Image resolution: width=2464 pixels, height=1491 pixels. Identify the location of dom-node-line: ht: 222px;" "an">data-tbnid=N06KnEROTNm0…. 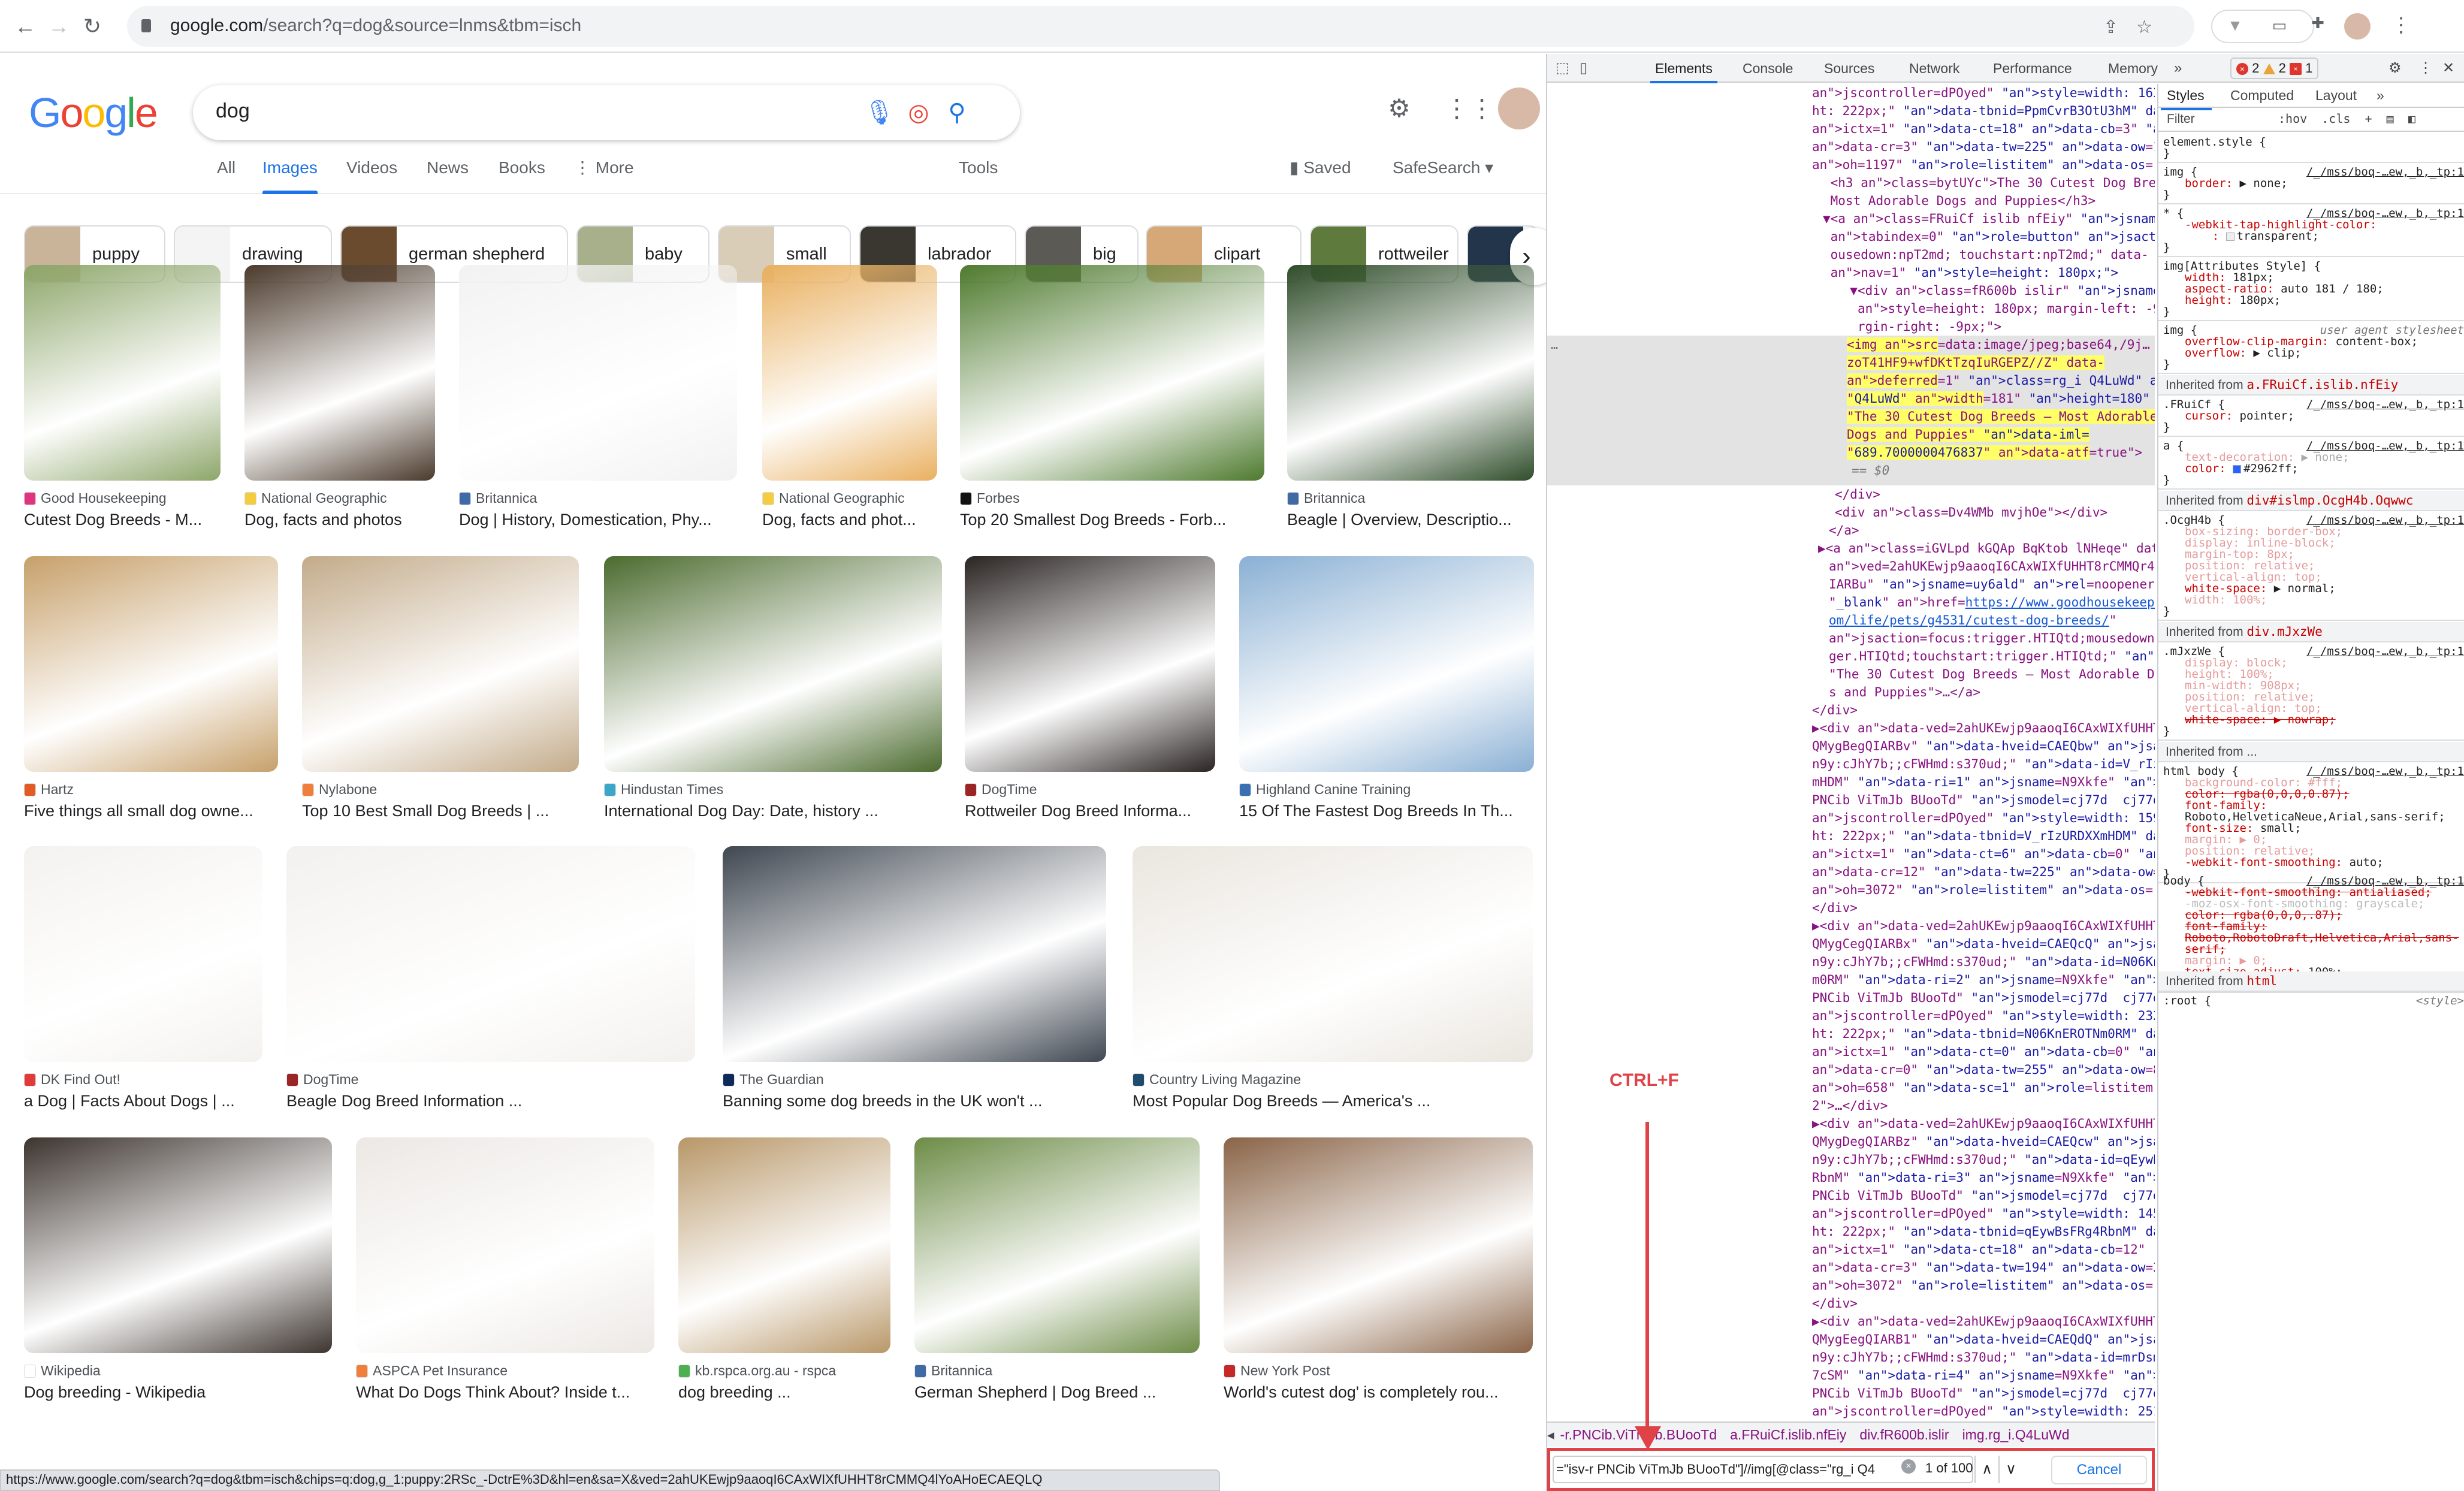
(1983, 1034).